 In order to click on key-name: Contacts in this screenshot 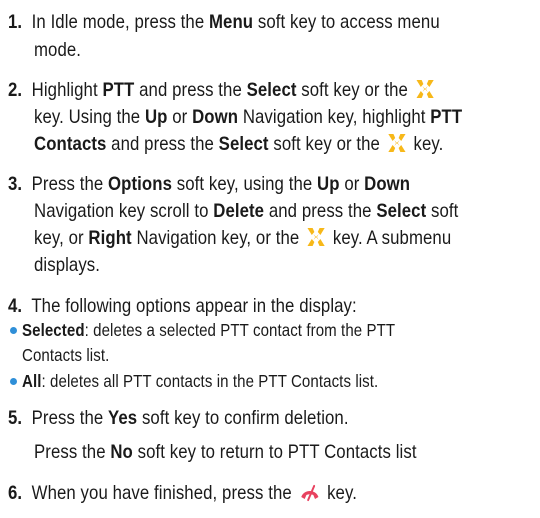, I will do `click(70, 144)`.